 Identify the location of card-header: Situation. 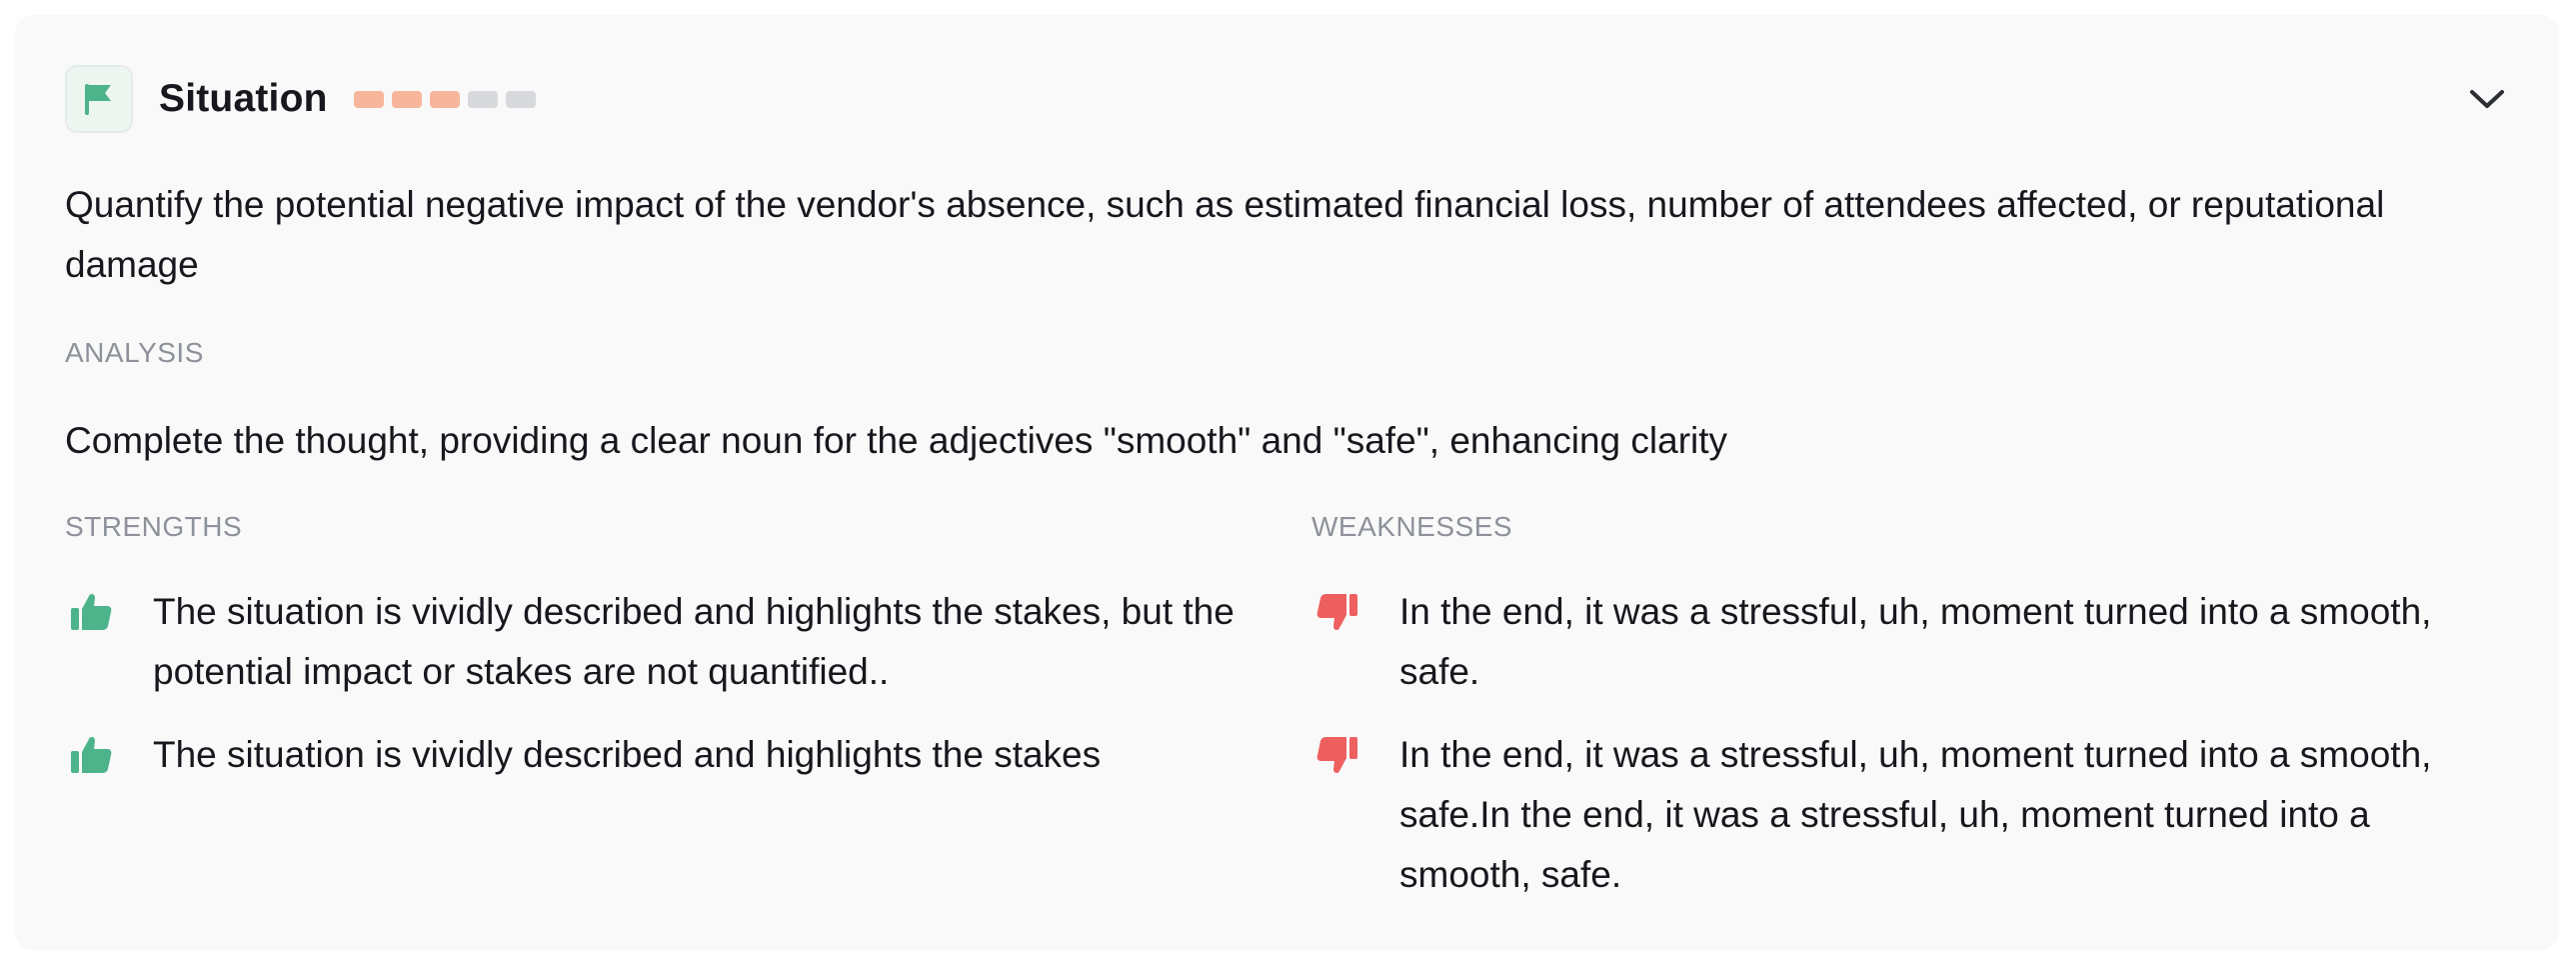
(1287, 99).